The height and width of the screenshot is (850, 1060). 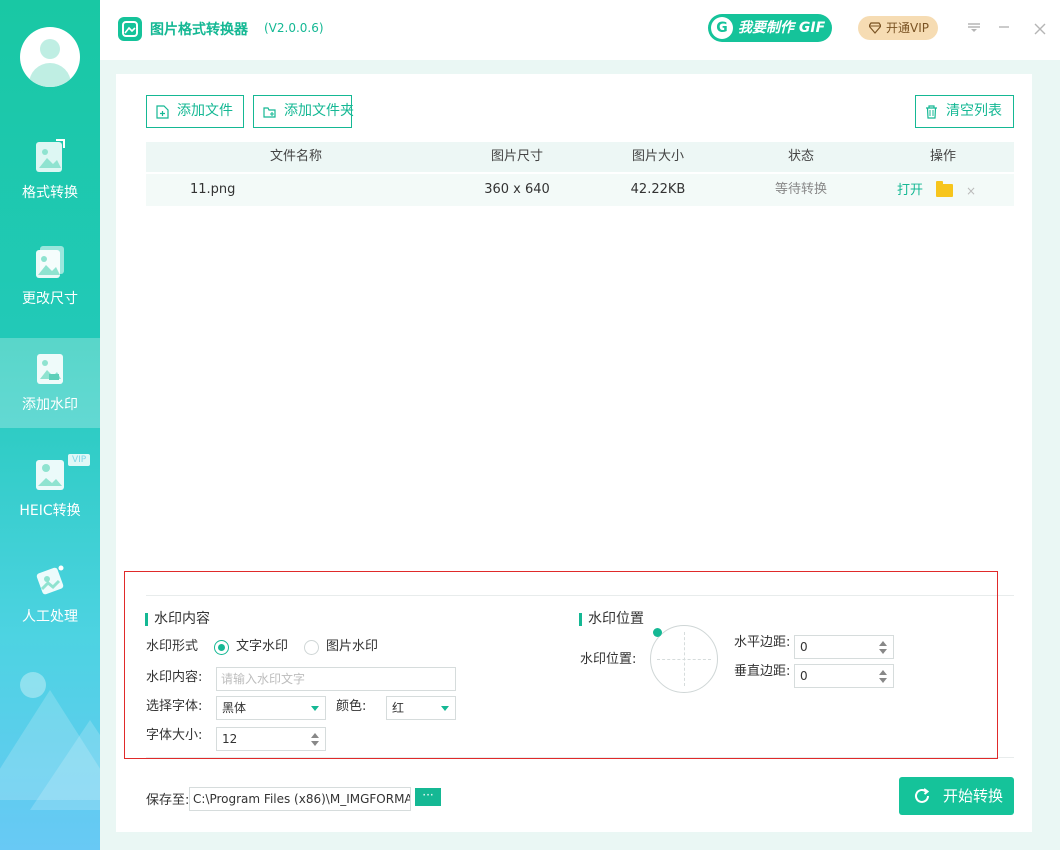 What do you see at coordinates (804, 647) in the screenshot?
I see `h-margin-value: 0` at bounding box center [804, 647].